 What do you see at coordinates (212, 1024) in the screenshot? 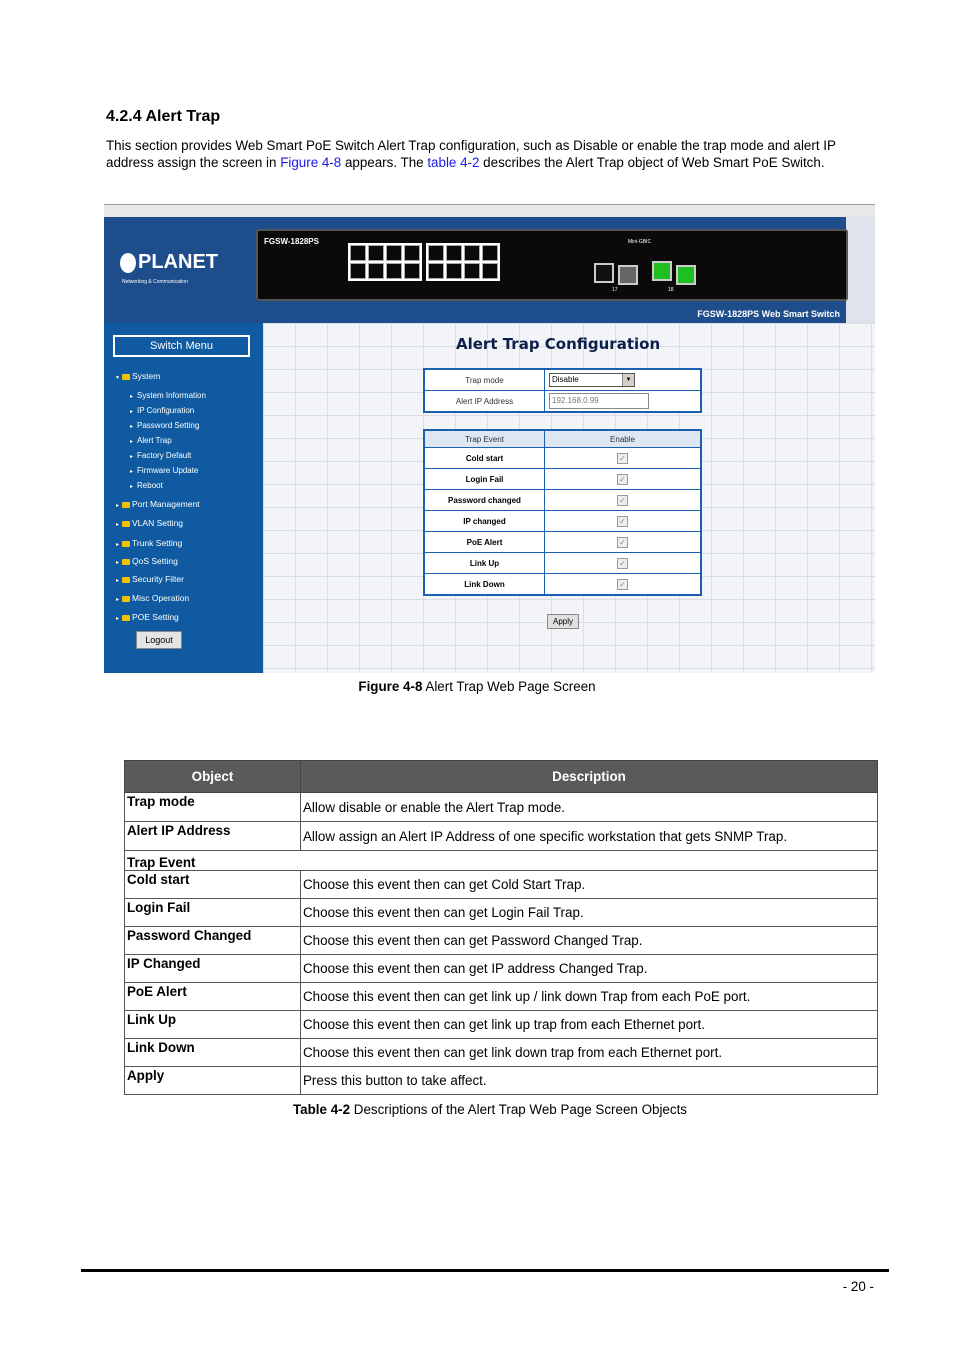
I see `object-cell: Link Up` at bounding box center [212, 1024].